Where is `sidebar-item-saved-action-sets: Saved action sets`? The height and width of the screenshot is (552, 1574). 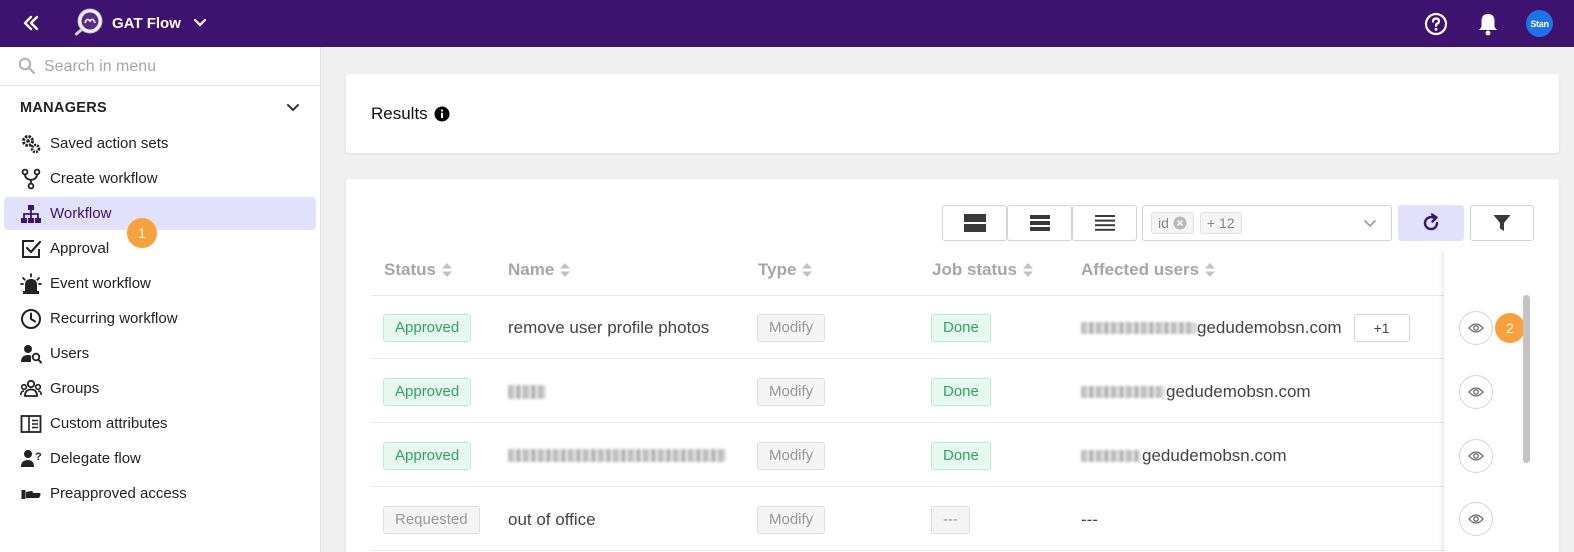
sidebar-item-saved-action-sets: Saved action sets is located at coordinates (160, 143).